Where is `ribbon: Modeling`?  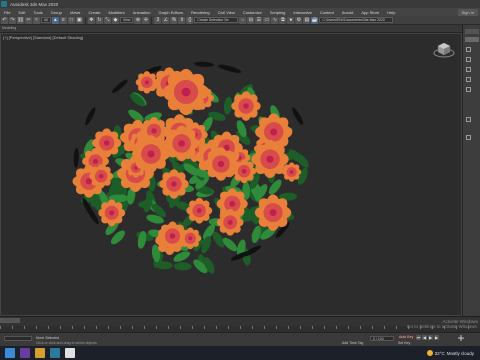
ribbon: Modeling is located at coordinates (240, 29).